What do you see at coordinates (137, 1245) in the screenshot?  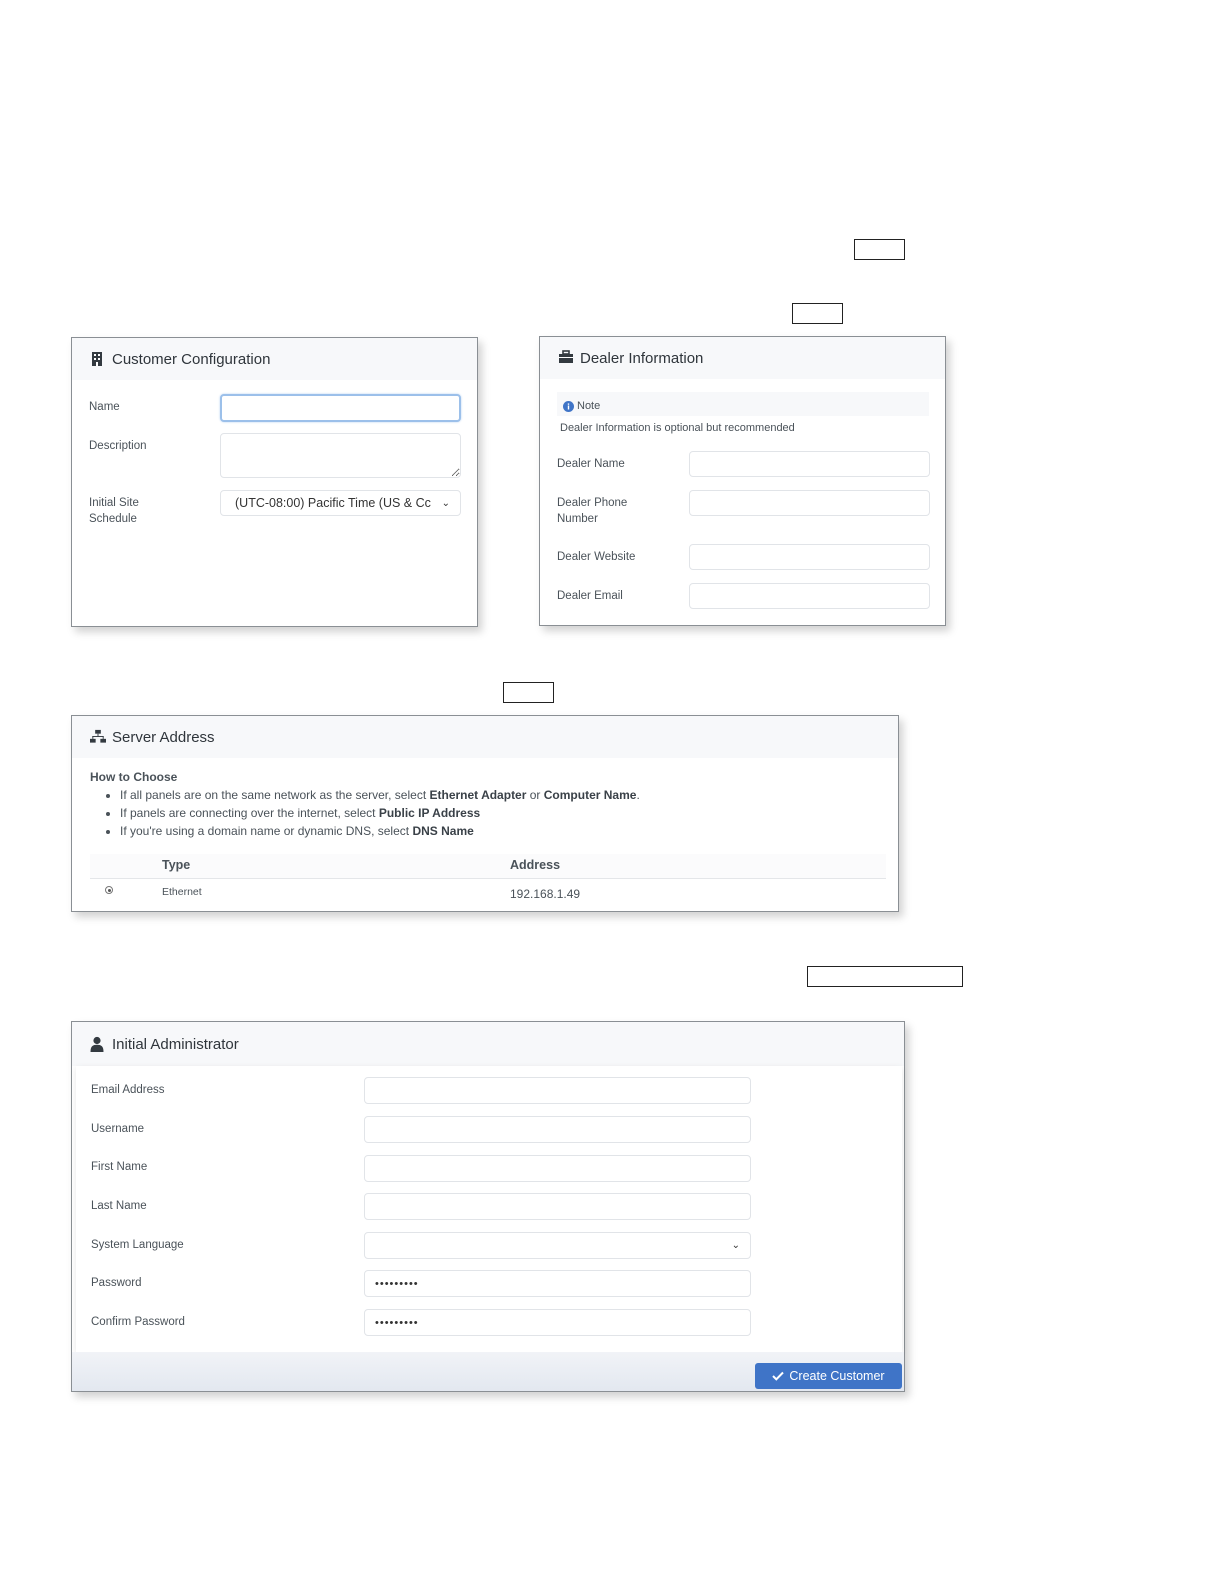 I see `language-label: System Language` at bounding box center [137, 1245].